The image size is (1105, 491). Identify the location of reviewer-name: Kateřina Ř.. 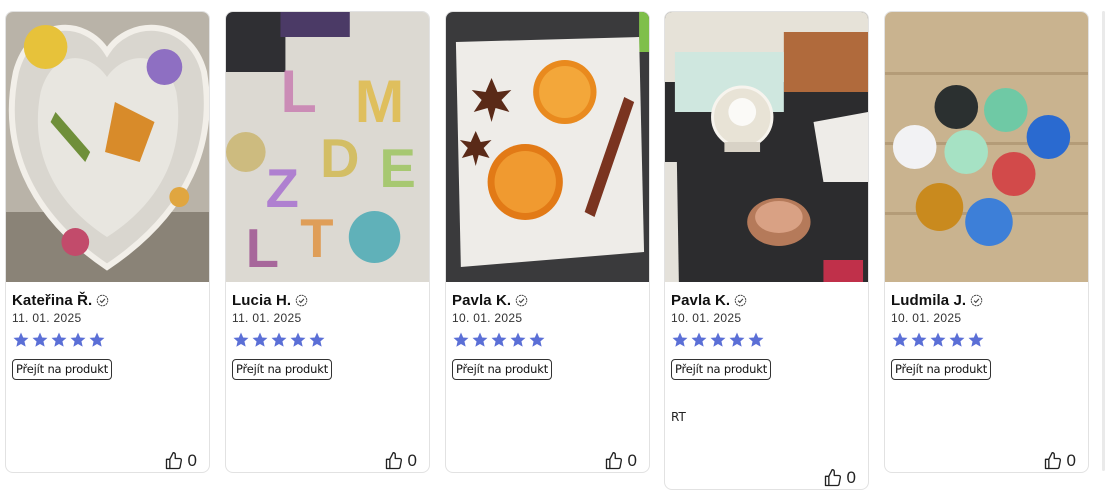
(52, 300).